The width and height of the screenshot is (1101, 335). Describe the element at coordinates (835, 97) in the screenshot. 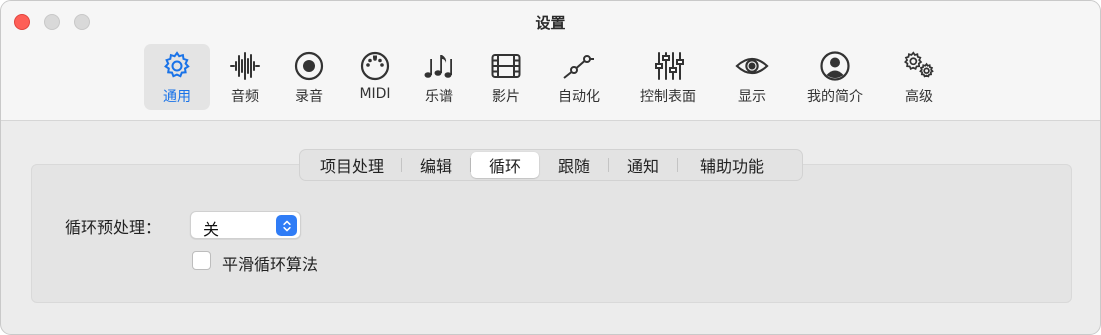

I see `toolbar-label-my-info: 我的简介` at that location.